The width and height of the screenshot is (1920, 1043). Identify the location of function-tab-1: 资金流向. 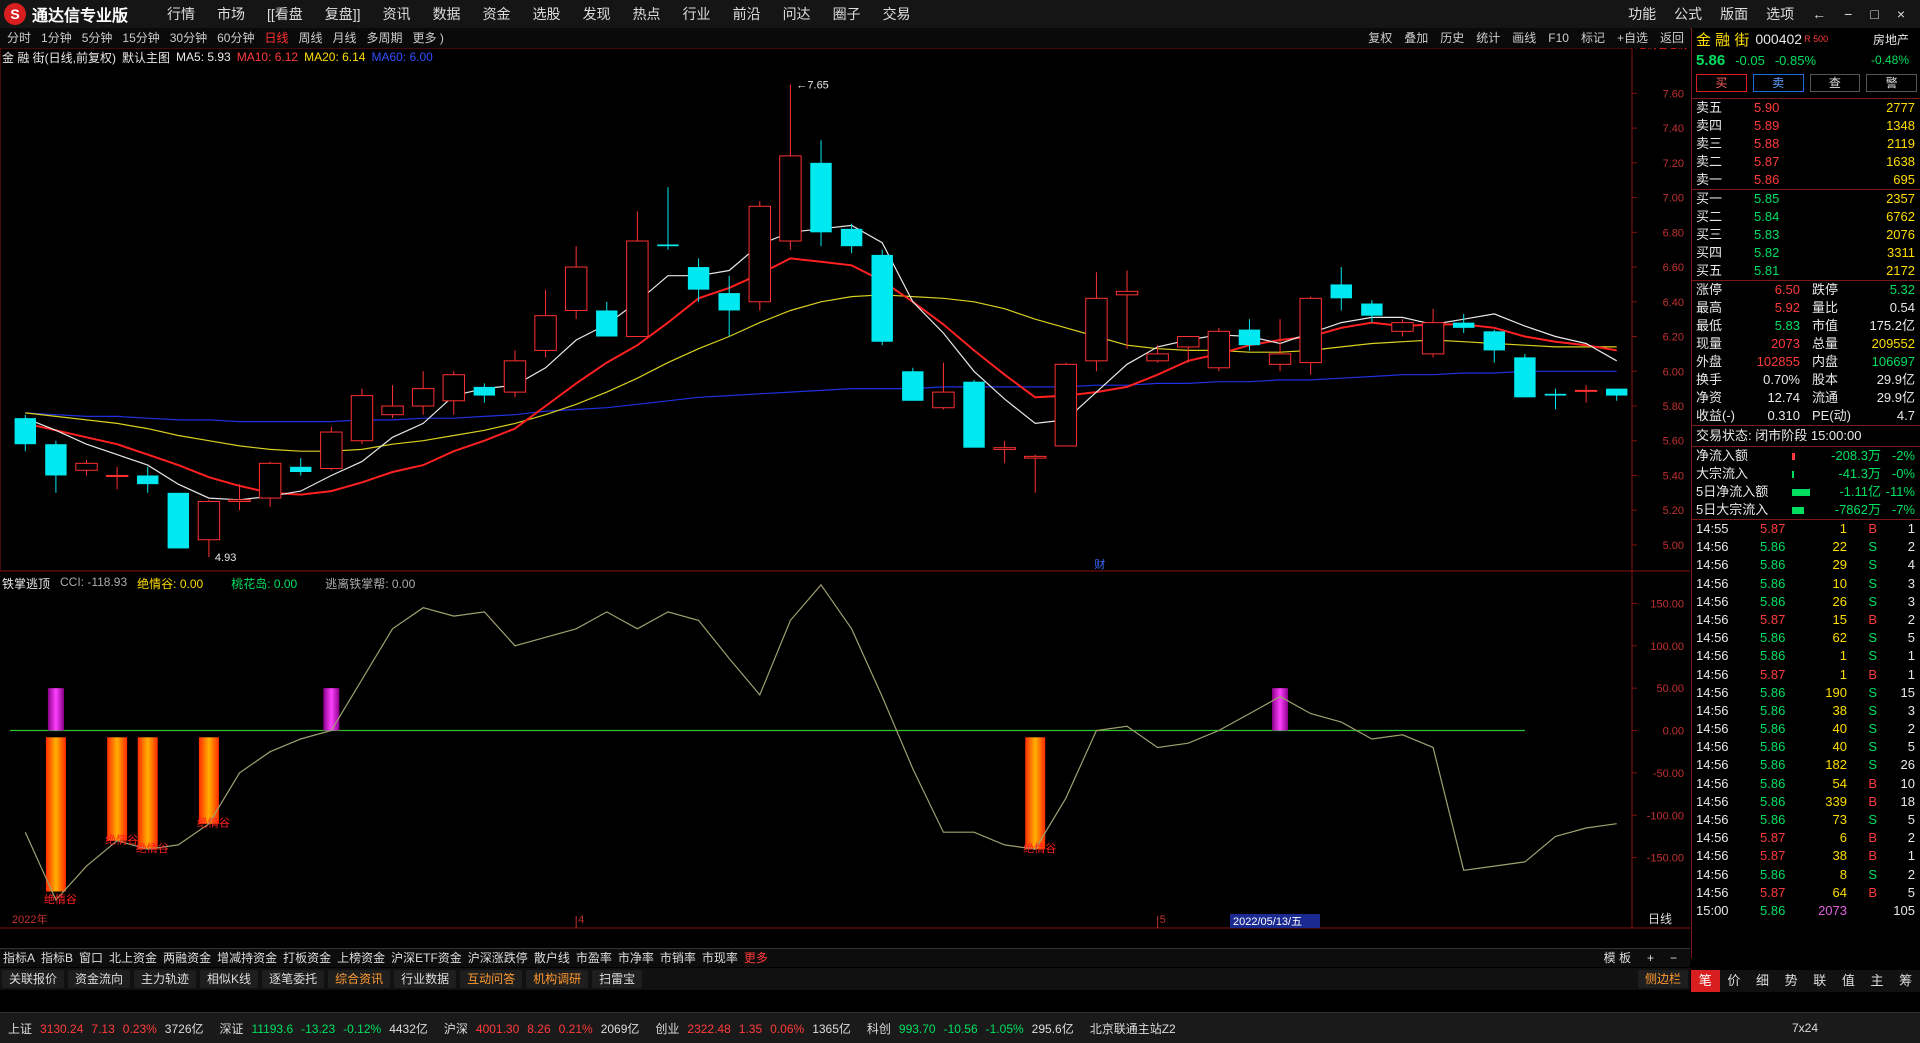
(99, 979).